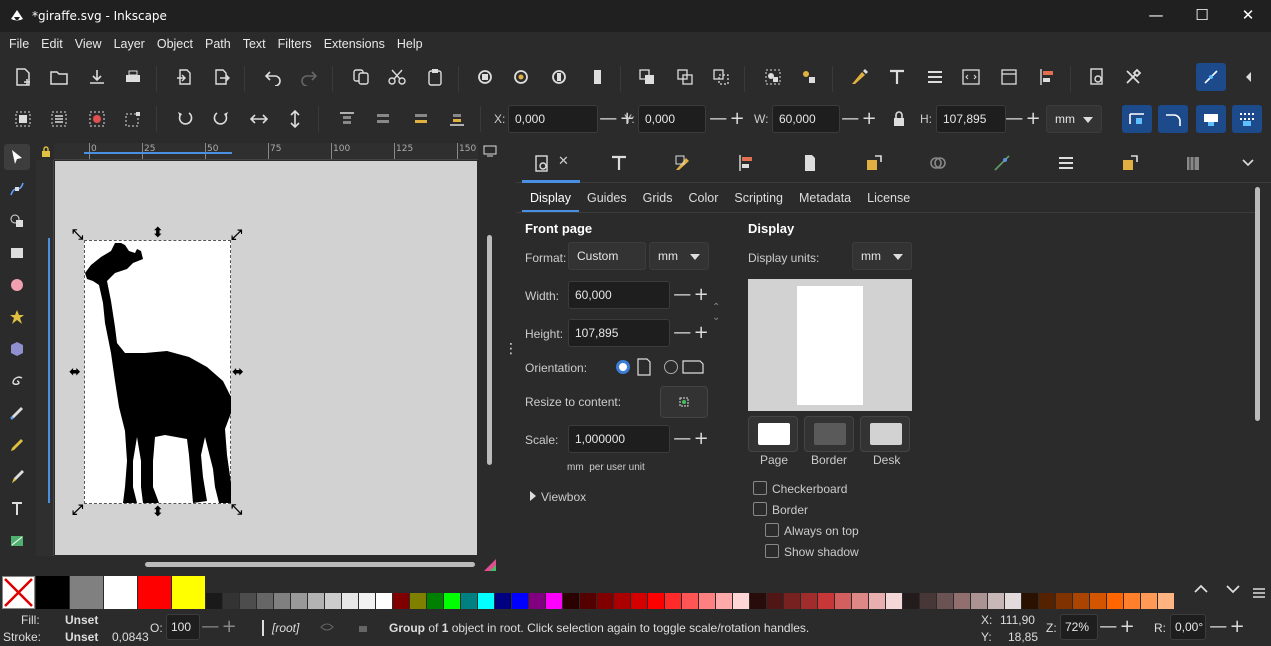  Describe the element at coordinates (17, 541) in the screenshot. I see `gradient-tool-icon` at that location.